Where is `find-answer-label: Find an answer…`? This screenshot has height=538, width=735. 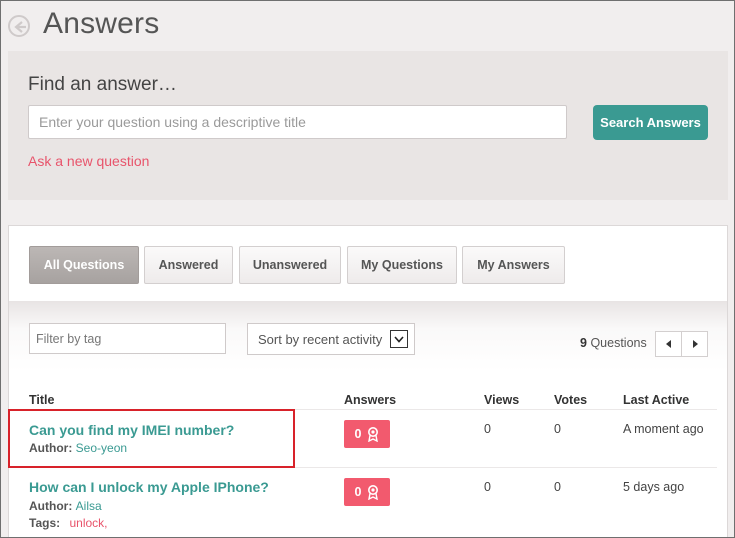
find-answer-label: Find an answer… is located at coordinates (102, 84).